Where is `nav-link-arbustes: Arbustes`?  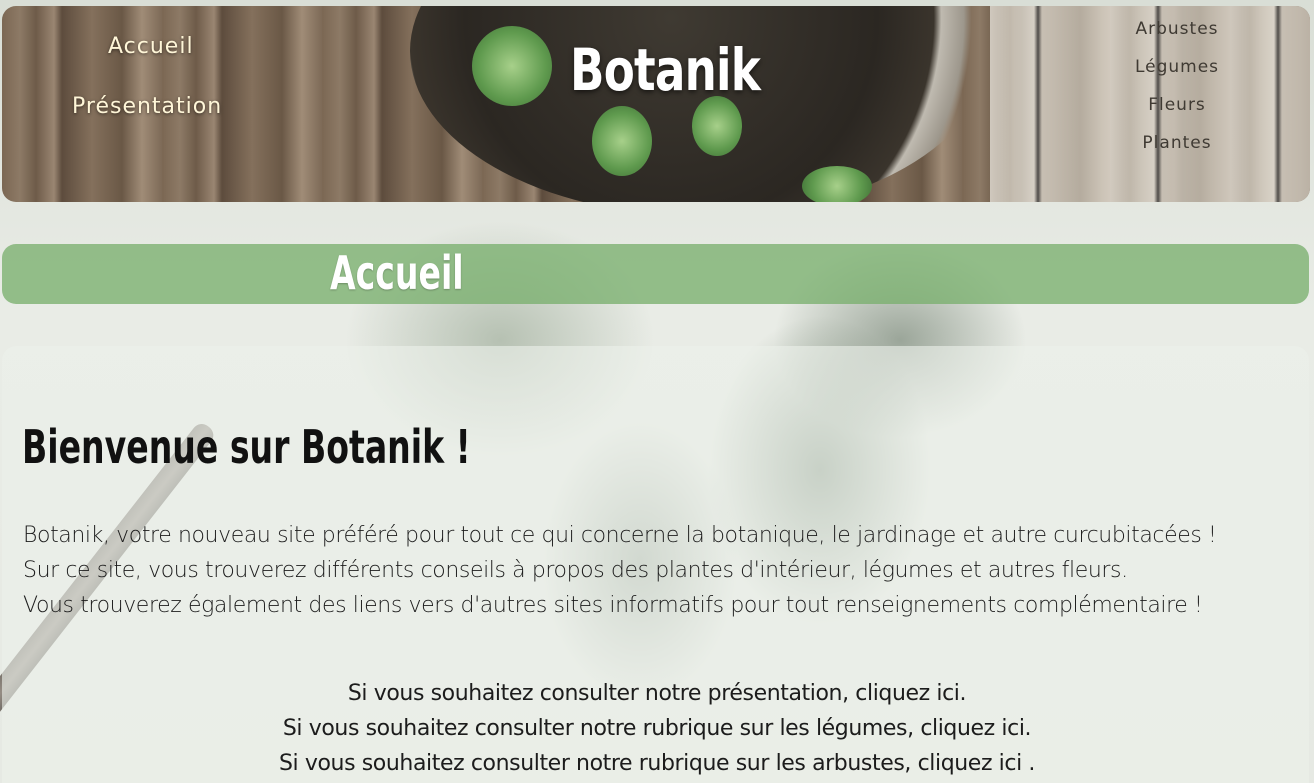
nav-link-arbustes: Arbustes is located at coordinates (1177, 29).